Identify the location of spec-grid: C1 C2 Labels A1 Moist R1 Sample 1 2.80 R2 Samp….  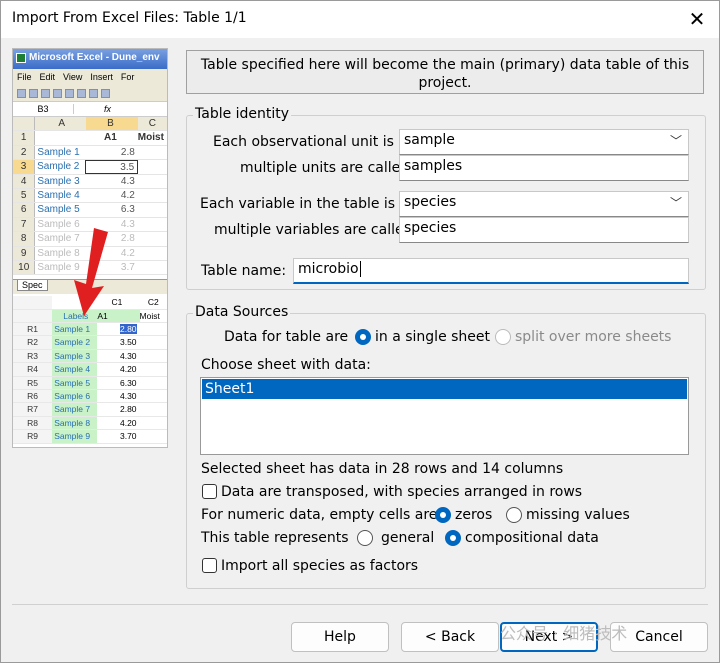
(90, 370).